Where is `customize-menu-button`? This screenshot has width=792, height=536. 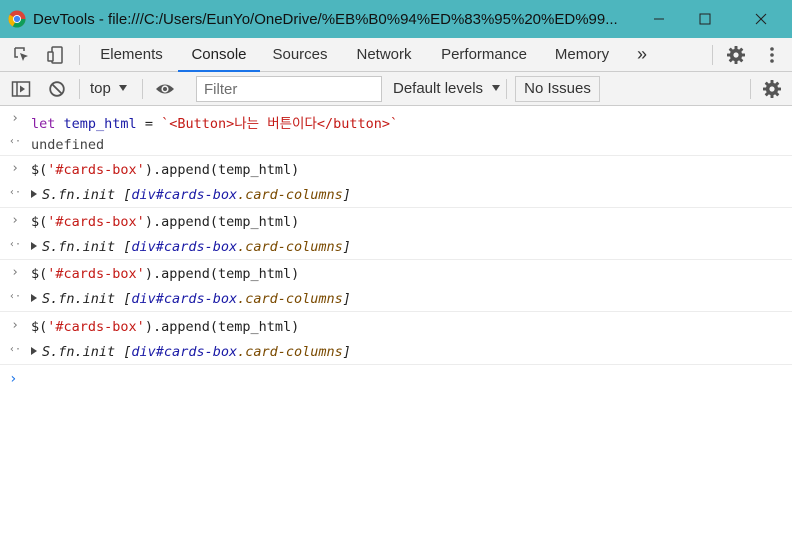
customize-menu-button is located at coordinates (772, 54).